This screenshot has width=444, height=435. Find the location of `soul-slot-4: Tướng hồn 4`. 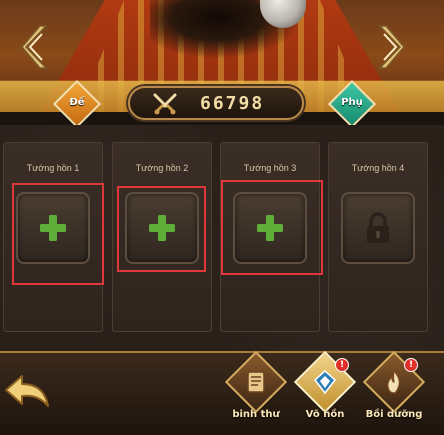

soul-slot-4: Tướng hồn 4 is located at coordinates (378, 237).